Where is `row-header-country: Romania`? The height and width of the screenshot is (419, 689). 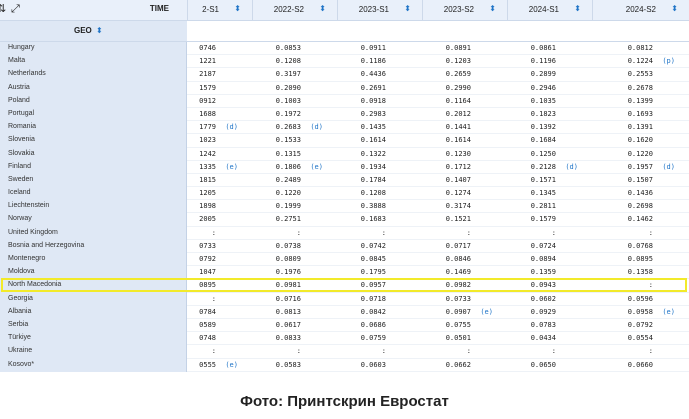 row-header-country: Romania is located at coordinates (93, 128).